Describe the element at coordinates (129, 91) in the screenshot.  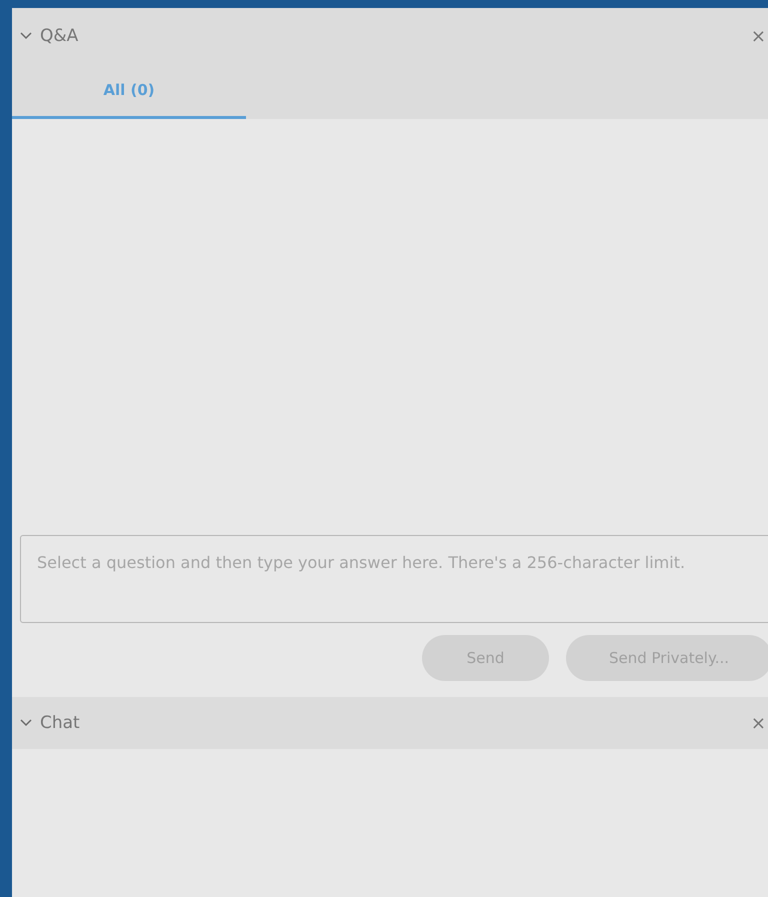
I see `tab: All (0)` at that location.